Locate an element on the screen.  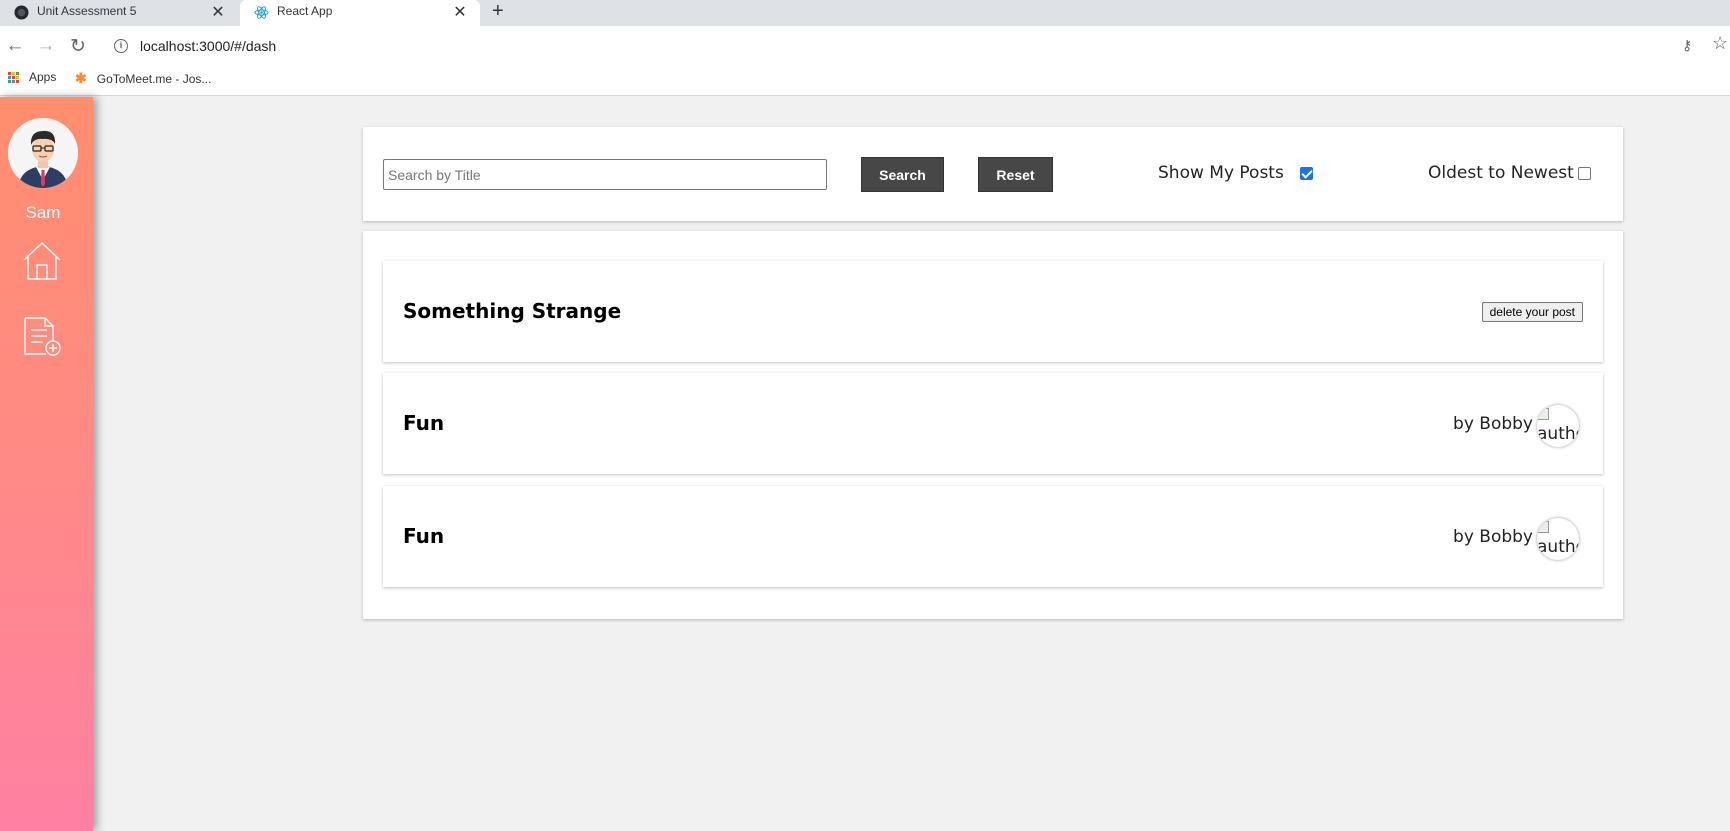
post-card: Something Strange delete your post is located at coordinates (993, 311).